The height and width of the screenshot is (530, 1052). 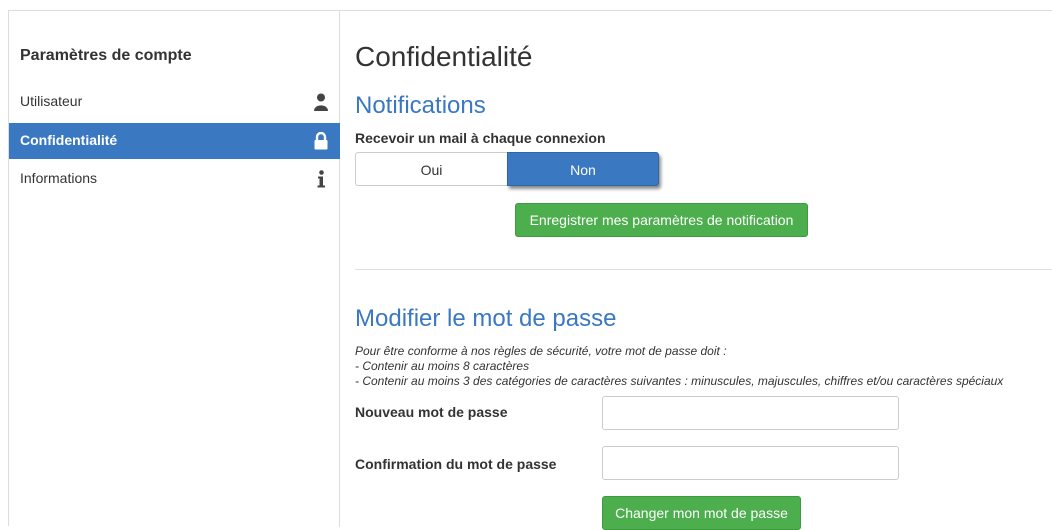 I want to click on lock-icon, so click(x=321, y=140).